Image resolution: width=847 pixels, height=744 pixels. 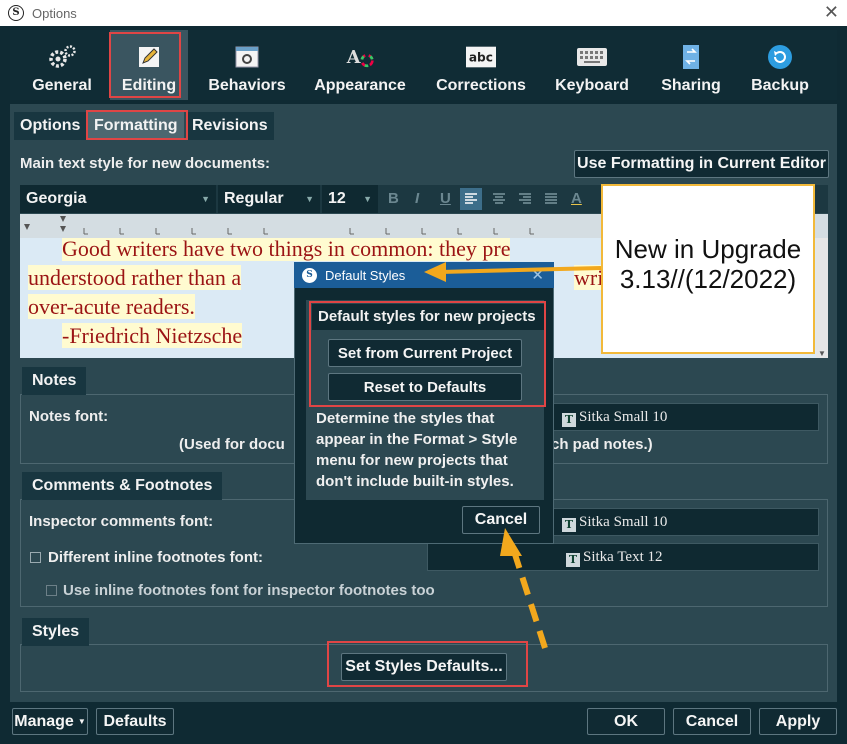 What do you see at coordinates (520, 270) in the screenshot?
I see `arrow-to-dialog` at bounding box center [520, 270].